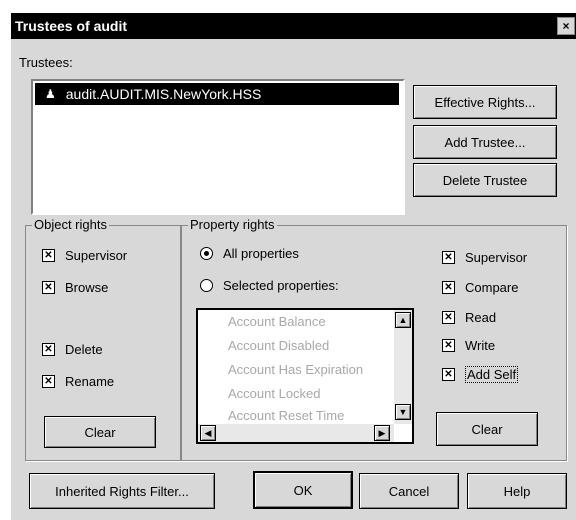 The width and height of the screenshot is (576, 520). What do you see at coordinates (293, 26) in the screenshot?
I see `title-bar: Trustees of audit ×` at bounding box center [293, 26].